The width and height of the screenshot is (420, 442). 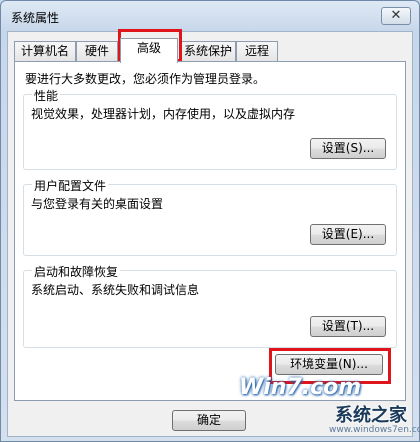 I want to click on close-icon: ✕, so click(x=396, y=15).